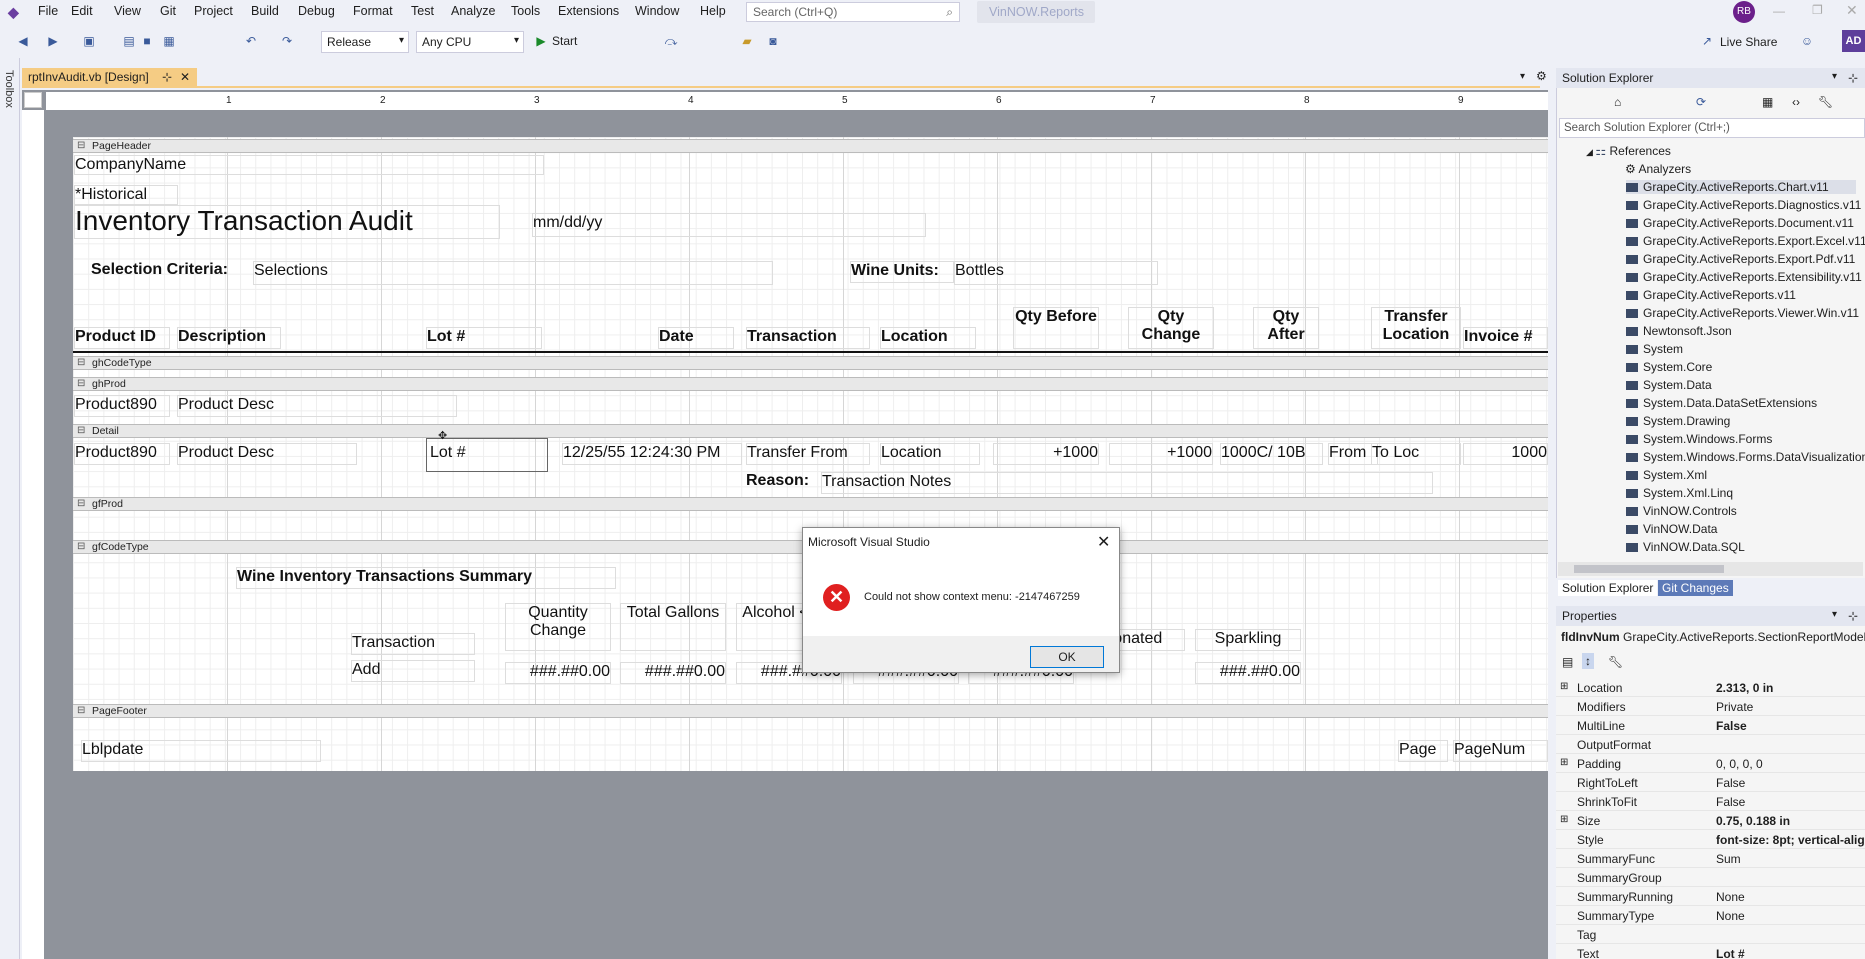 The image size is (1865, 959). Describe the element at coordinates (373, 11) in the screenshot. I see `menu-format: Format` at that location.